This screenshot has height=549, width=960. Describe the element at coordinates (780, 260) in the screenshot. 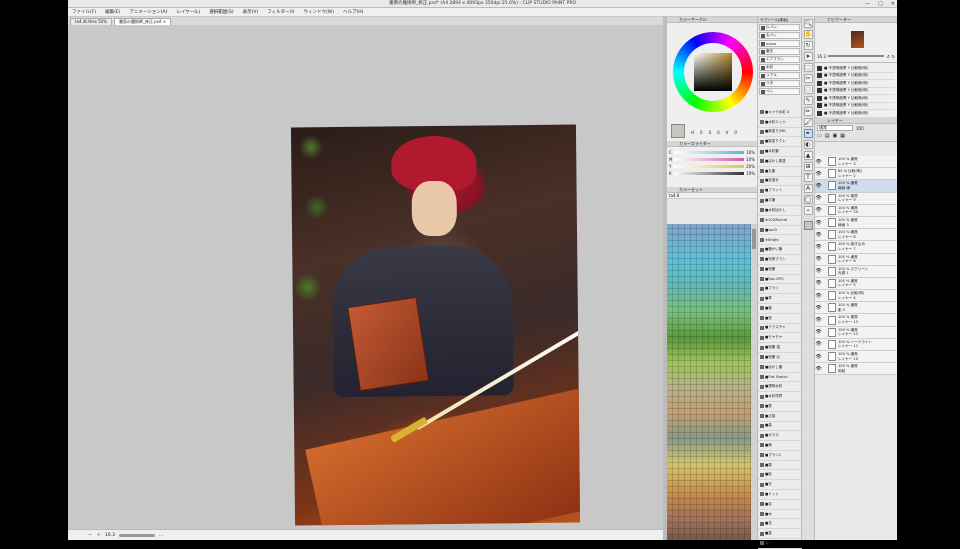

I see `material-item: ■布鉄ブラシ` at that location.